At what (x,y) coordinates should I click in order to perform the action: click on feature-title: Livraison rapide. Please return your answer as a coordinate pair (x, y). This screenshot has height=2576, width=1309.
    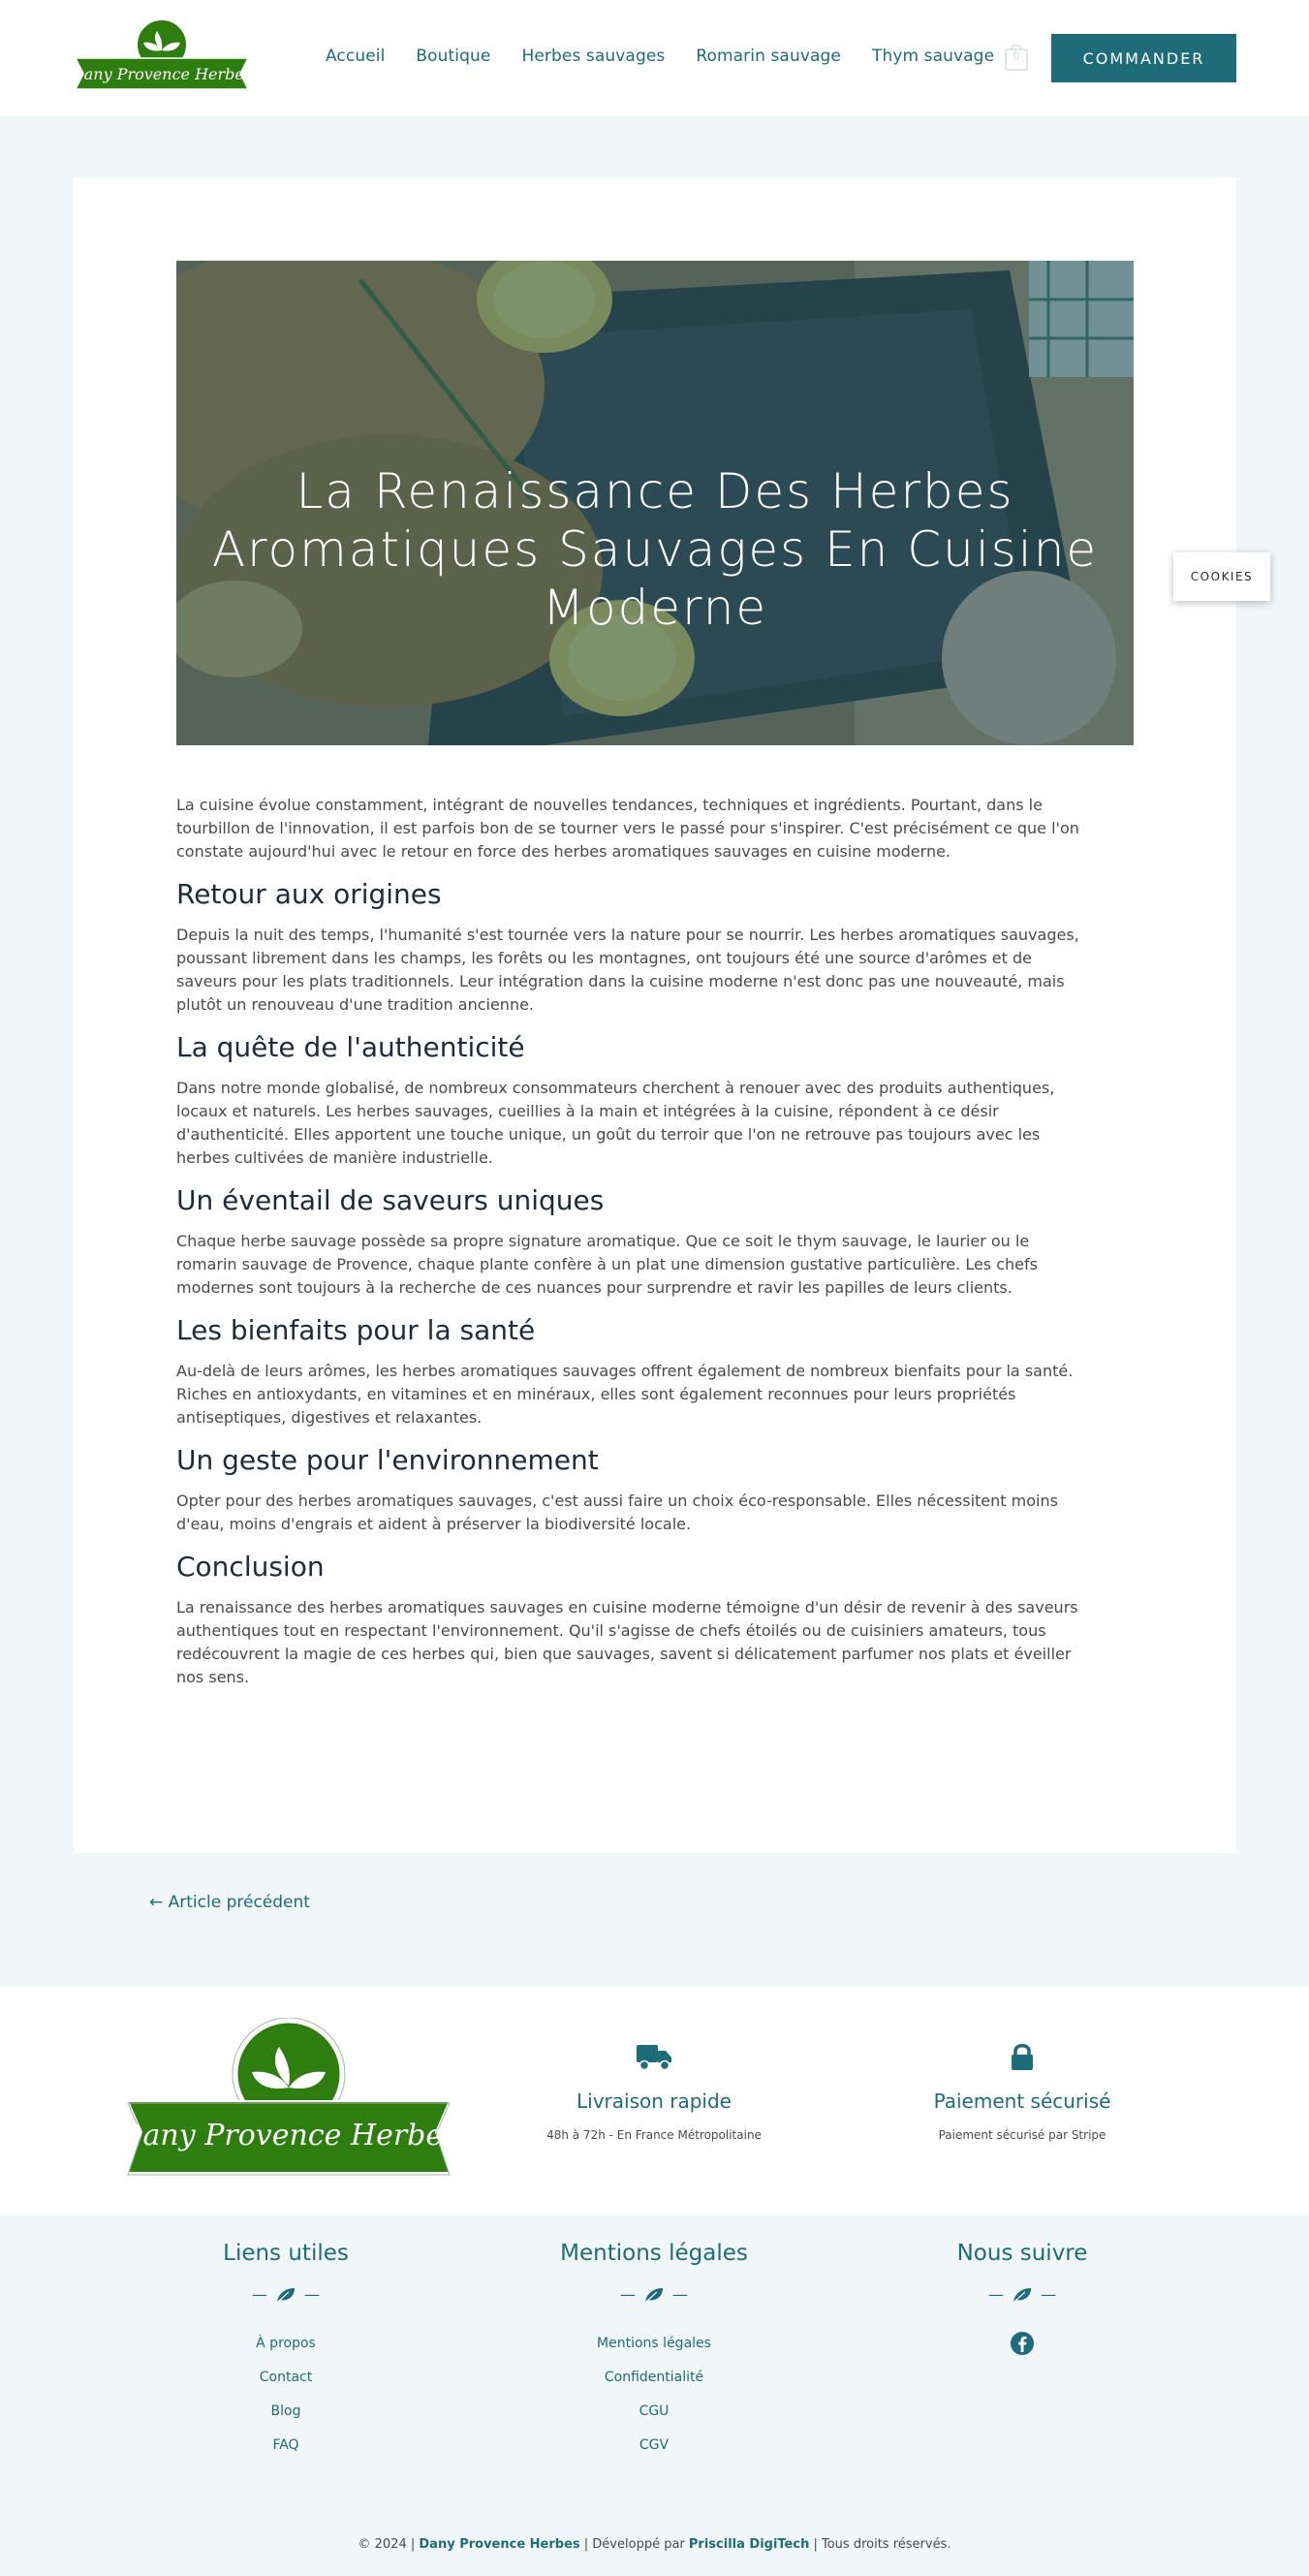
    Looking at the image, I should click on (654, 2101).